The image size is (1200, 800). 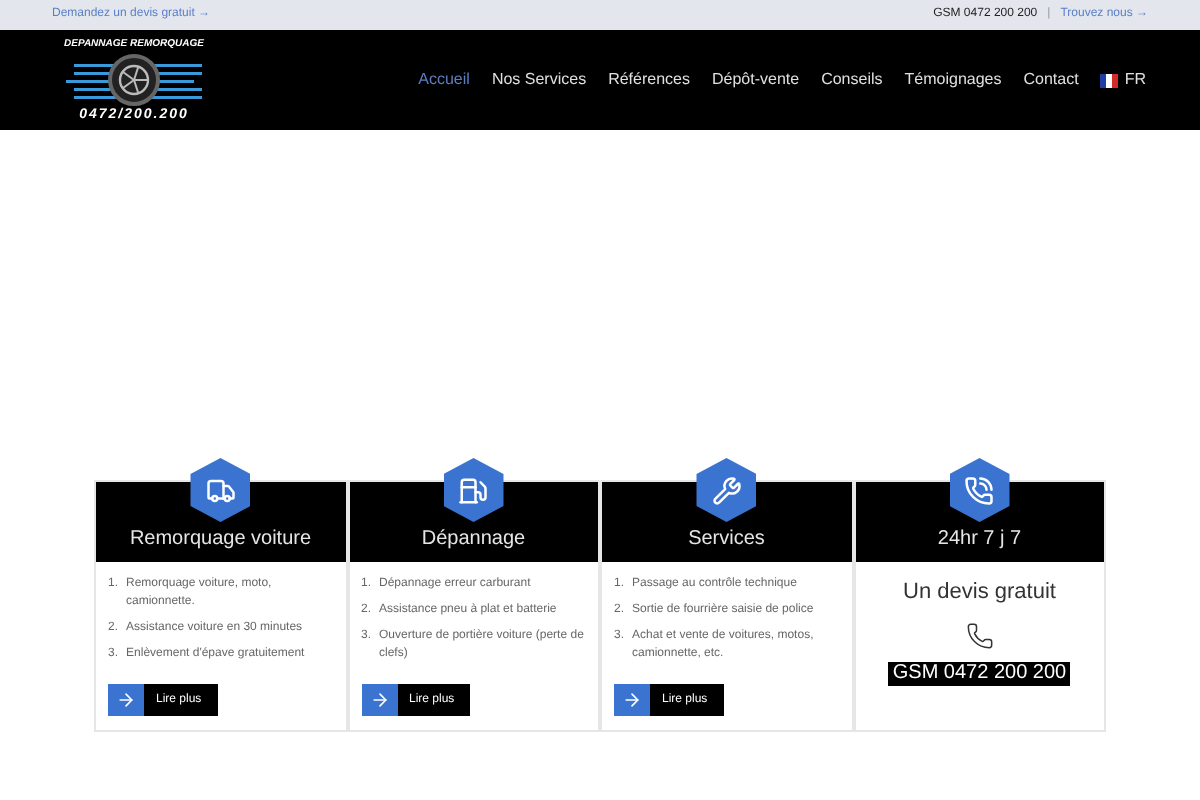 I want to click on nav-link: Contact, so click(x=1051, y=80).